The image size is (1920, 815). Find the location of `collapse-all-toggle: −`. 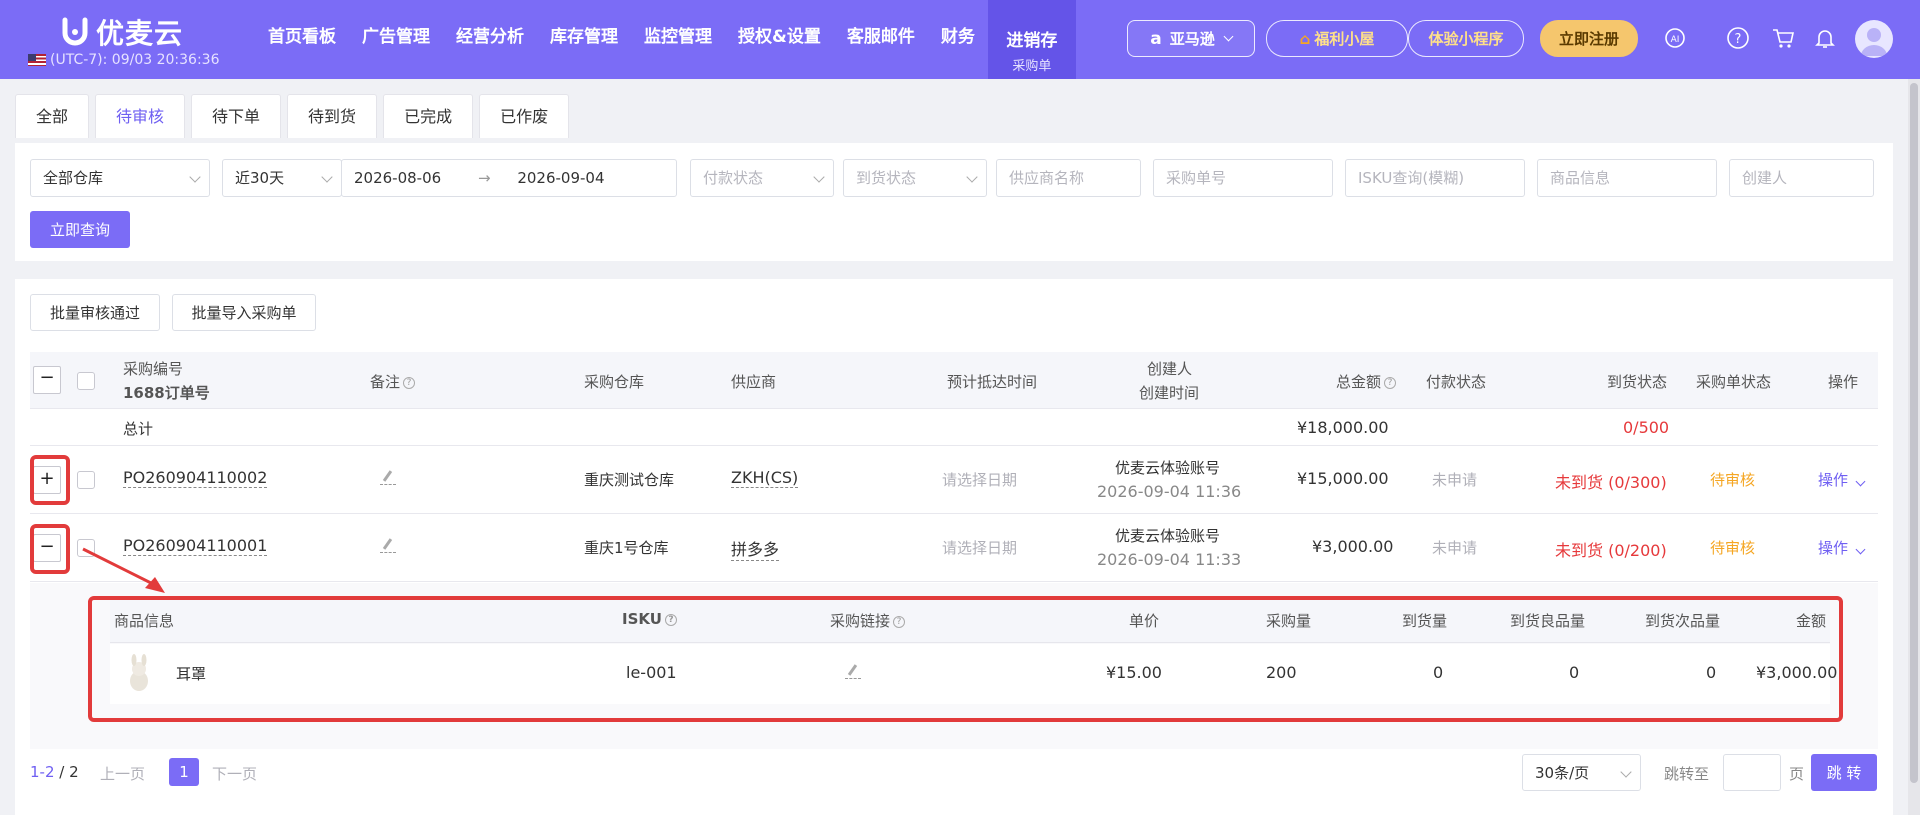

collapse-all-toggle: − is located at coordinates (47, 380).